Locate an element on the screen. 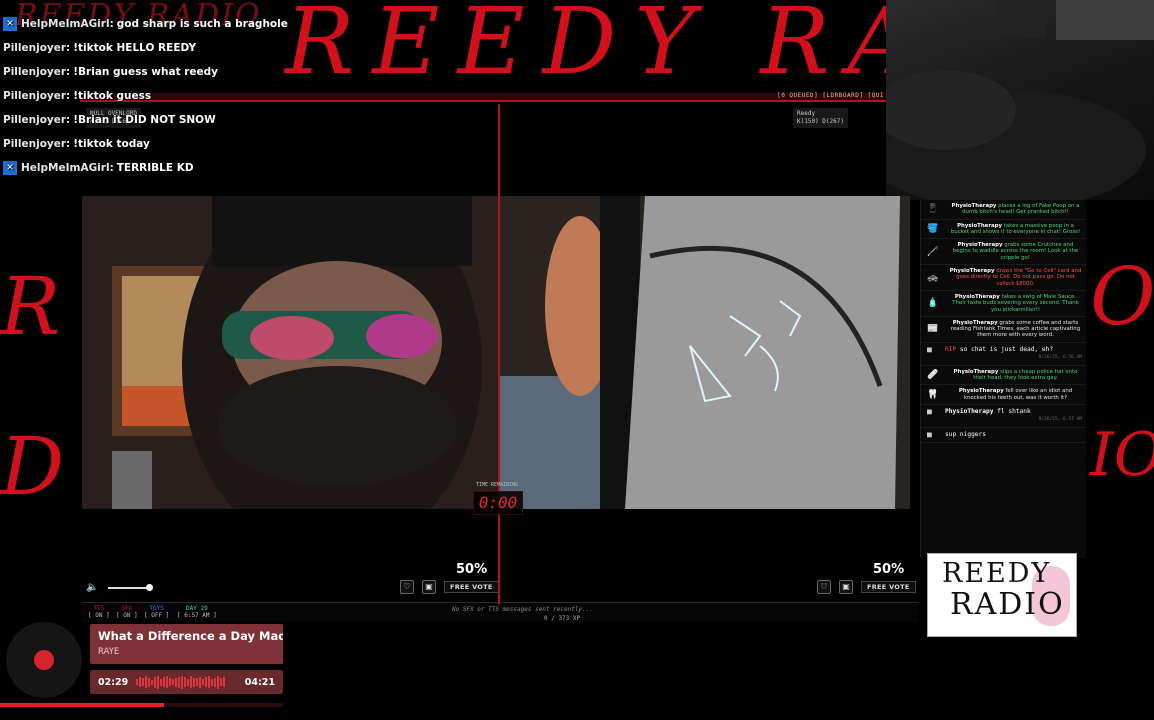  status-name: TOYS is located at coordinates (156, 608).